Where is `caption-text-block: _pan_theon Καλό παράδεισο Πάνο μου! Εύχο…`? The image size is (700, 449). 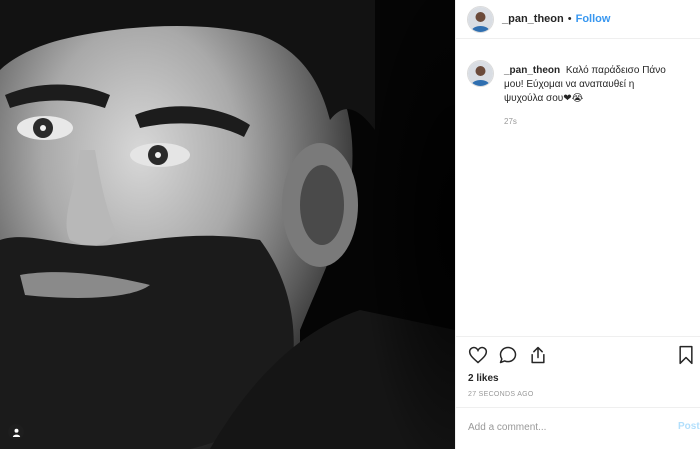 caption-text-block: _pan_theon Καλό παράδεισο Πάνο μου! Εύχο… is located at coordinates (589, 85).